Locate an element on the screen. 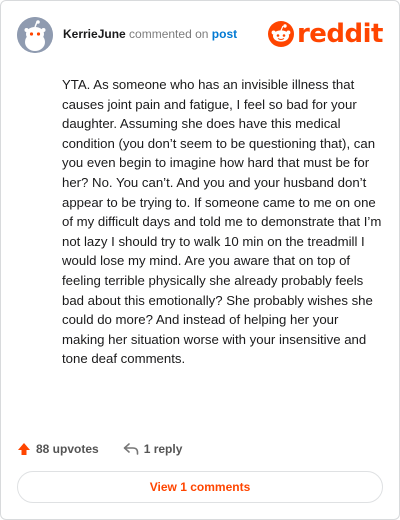 Image resolution: width=400 pixels, height=520 pixels. post-link: post is located at coordinates (224, 34).